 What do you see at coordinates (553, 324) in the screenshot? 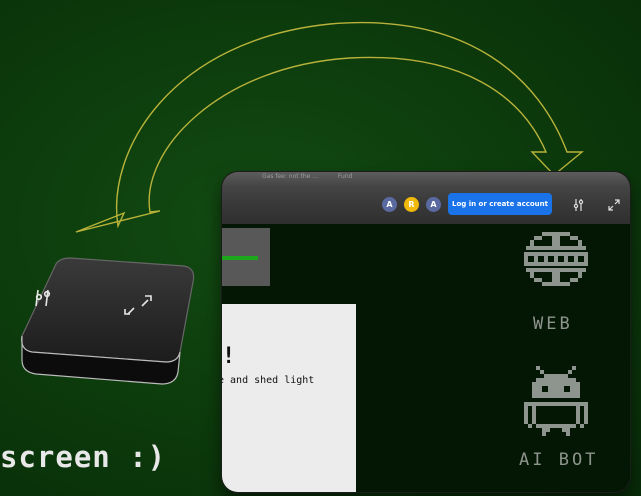
I see `app-label-web: WEB` at bounding box center [553, 324].